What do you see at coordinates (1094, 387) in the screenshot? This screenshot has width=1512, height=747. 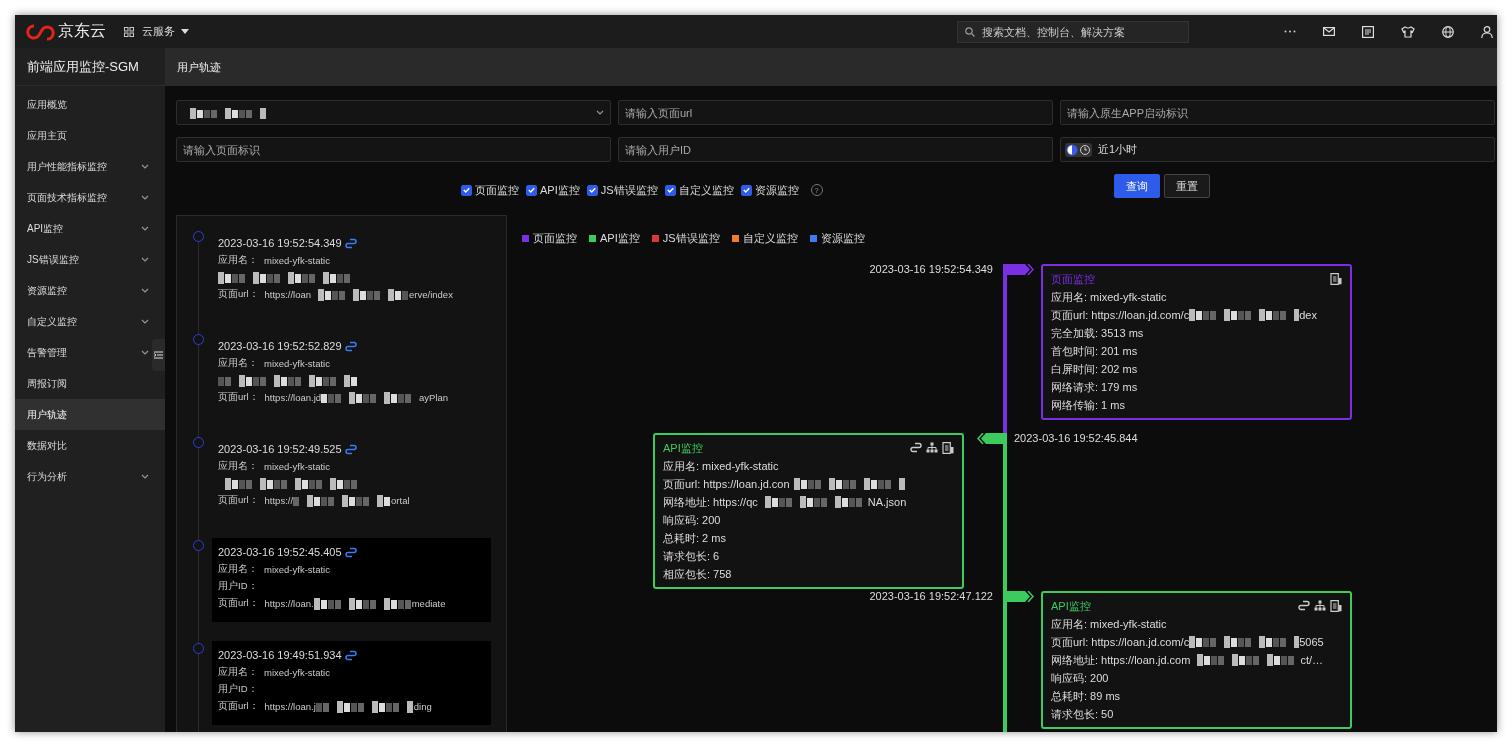 I see `card-field: 网络请求: 179 ms` at bounding box center [1094, 387].